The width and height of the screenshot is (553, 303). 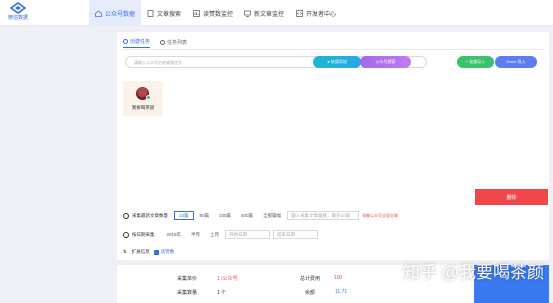 I want to click on option-half-month: 半月, so click(x=195, y=234).